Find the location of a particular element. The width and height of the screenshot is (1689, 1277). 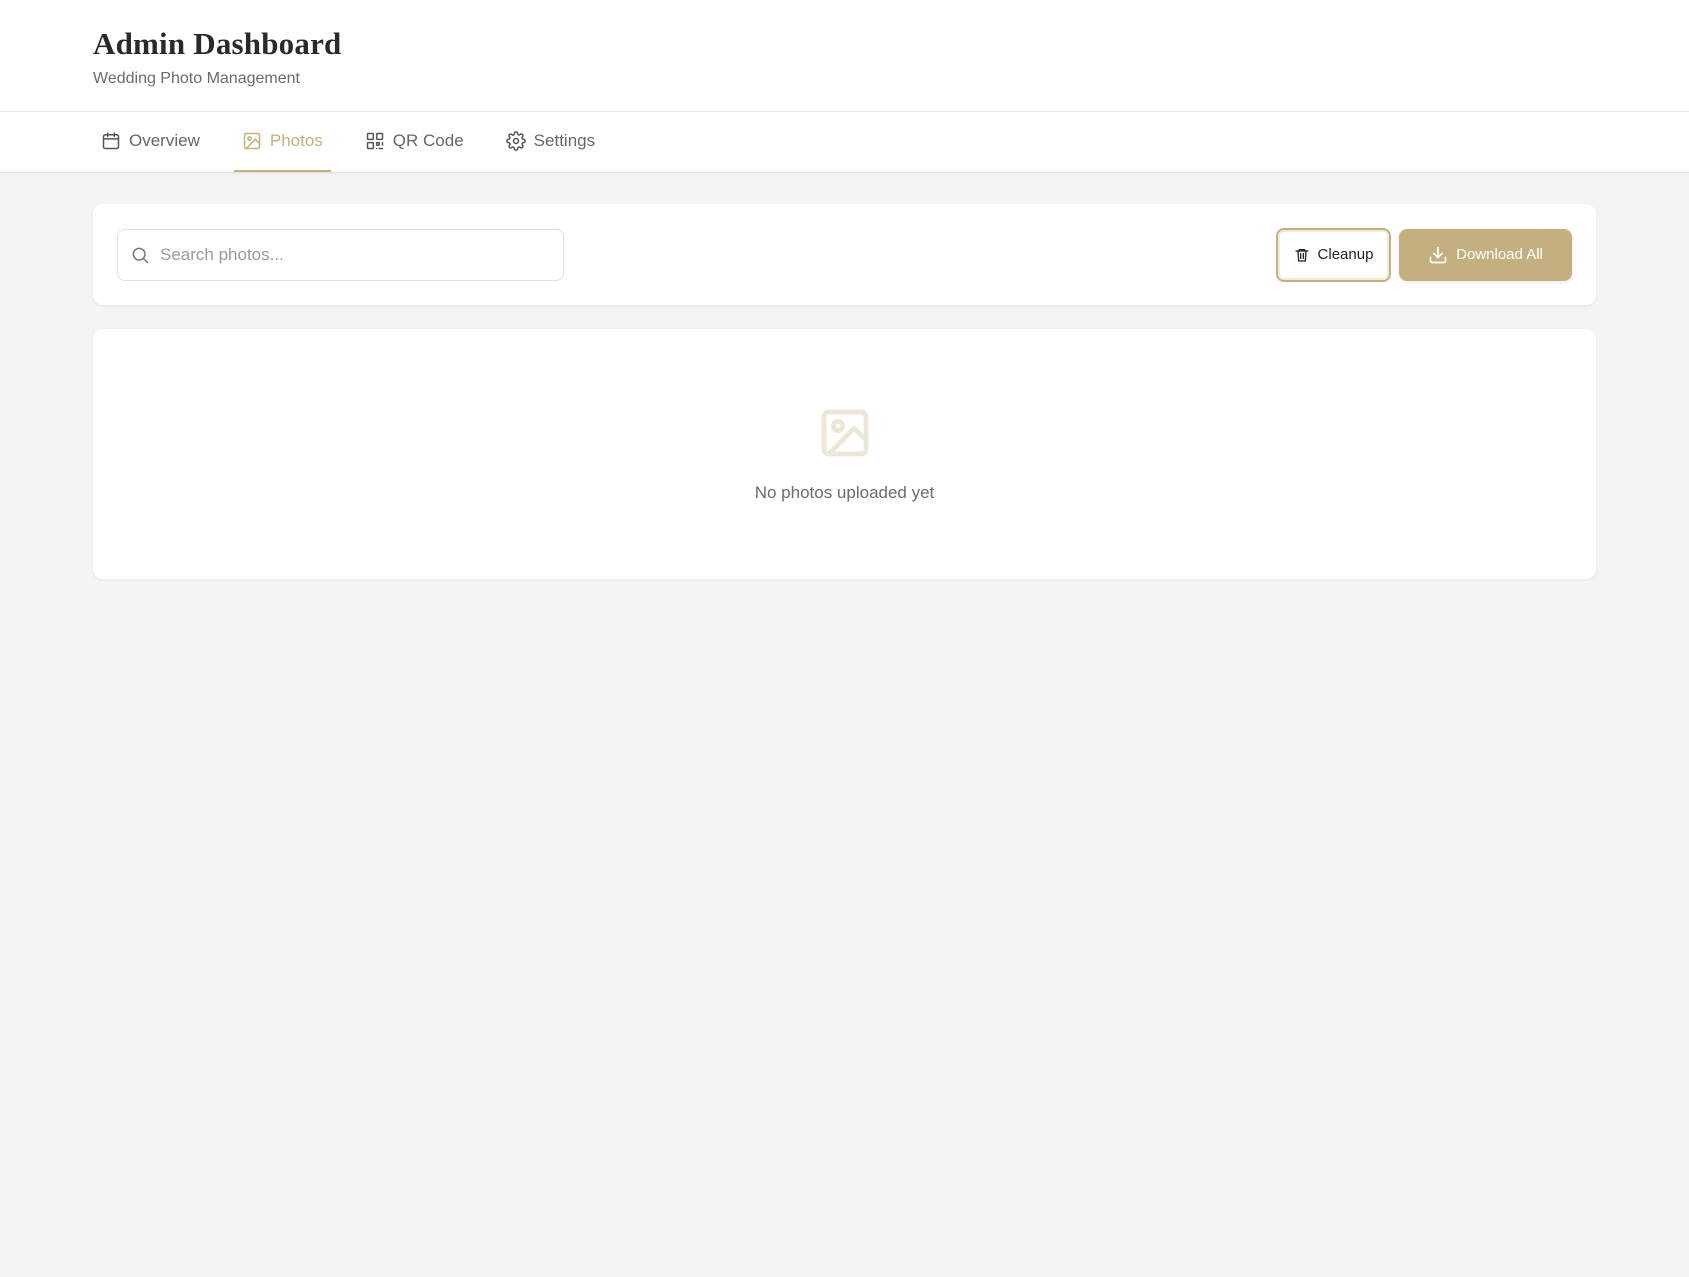

search-box is located at coordinates (340, 254).